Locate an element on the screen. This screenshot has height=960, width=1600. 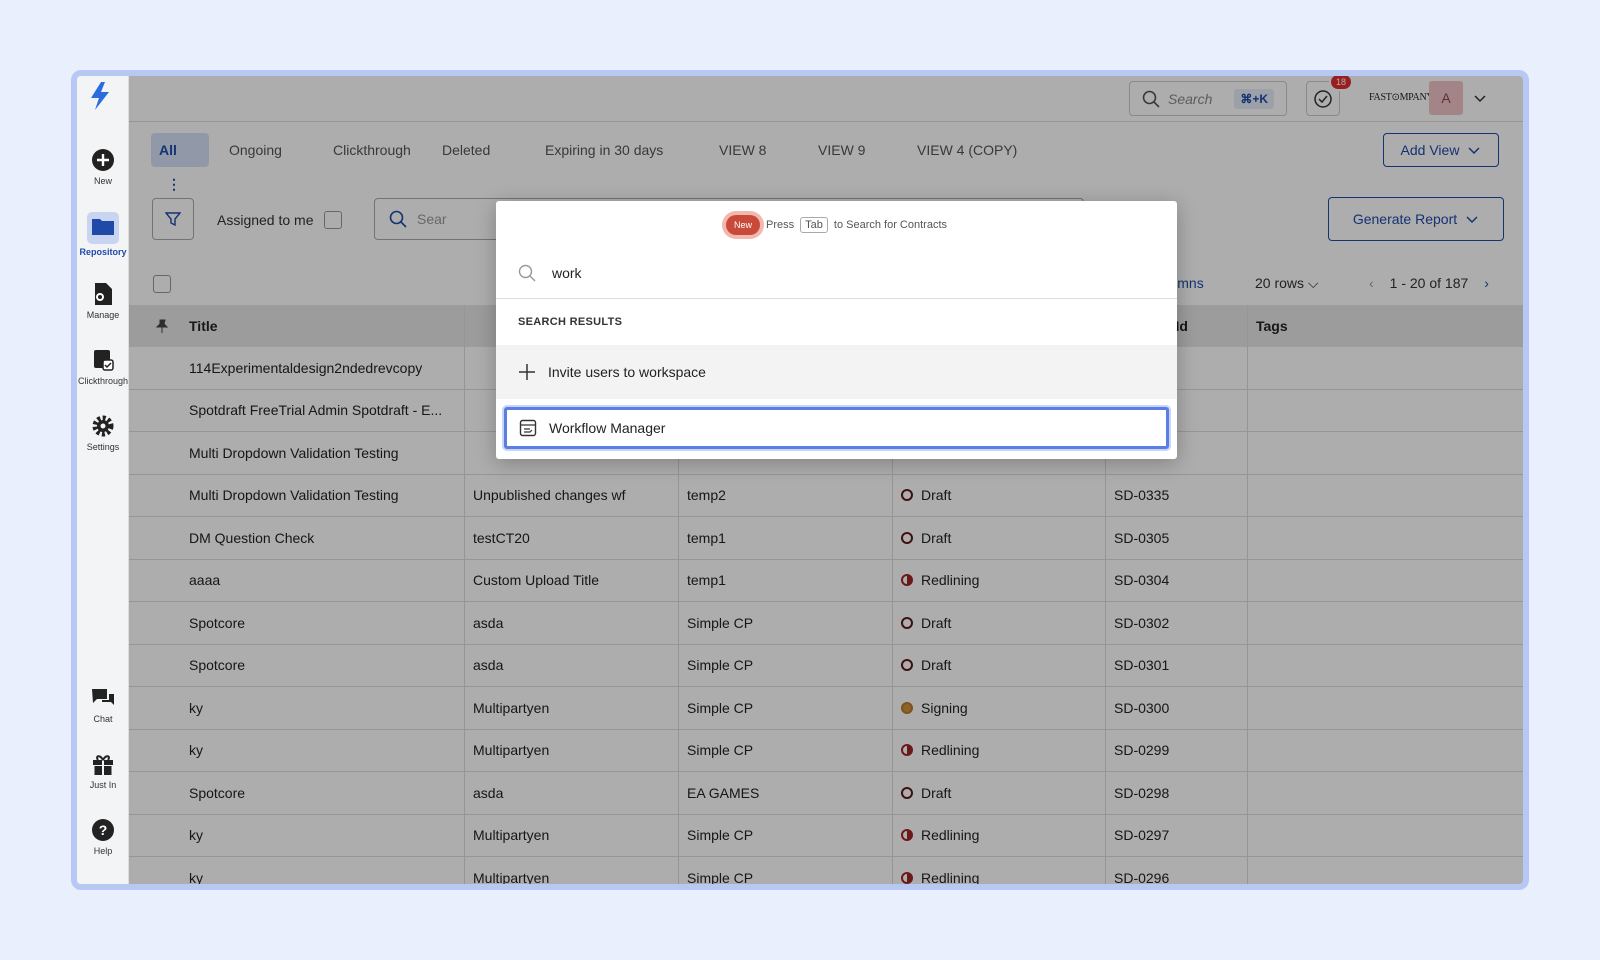
gift-icon is located at coordinates (103, 765).